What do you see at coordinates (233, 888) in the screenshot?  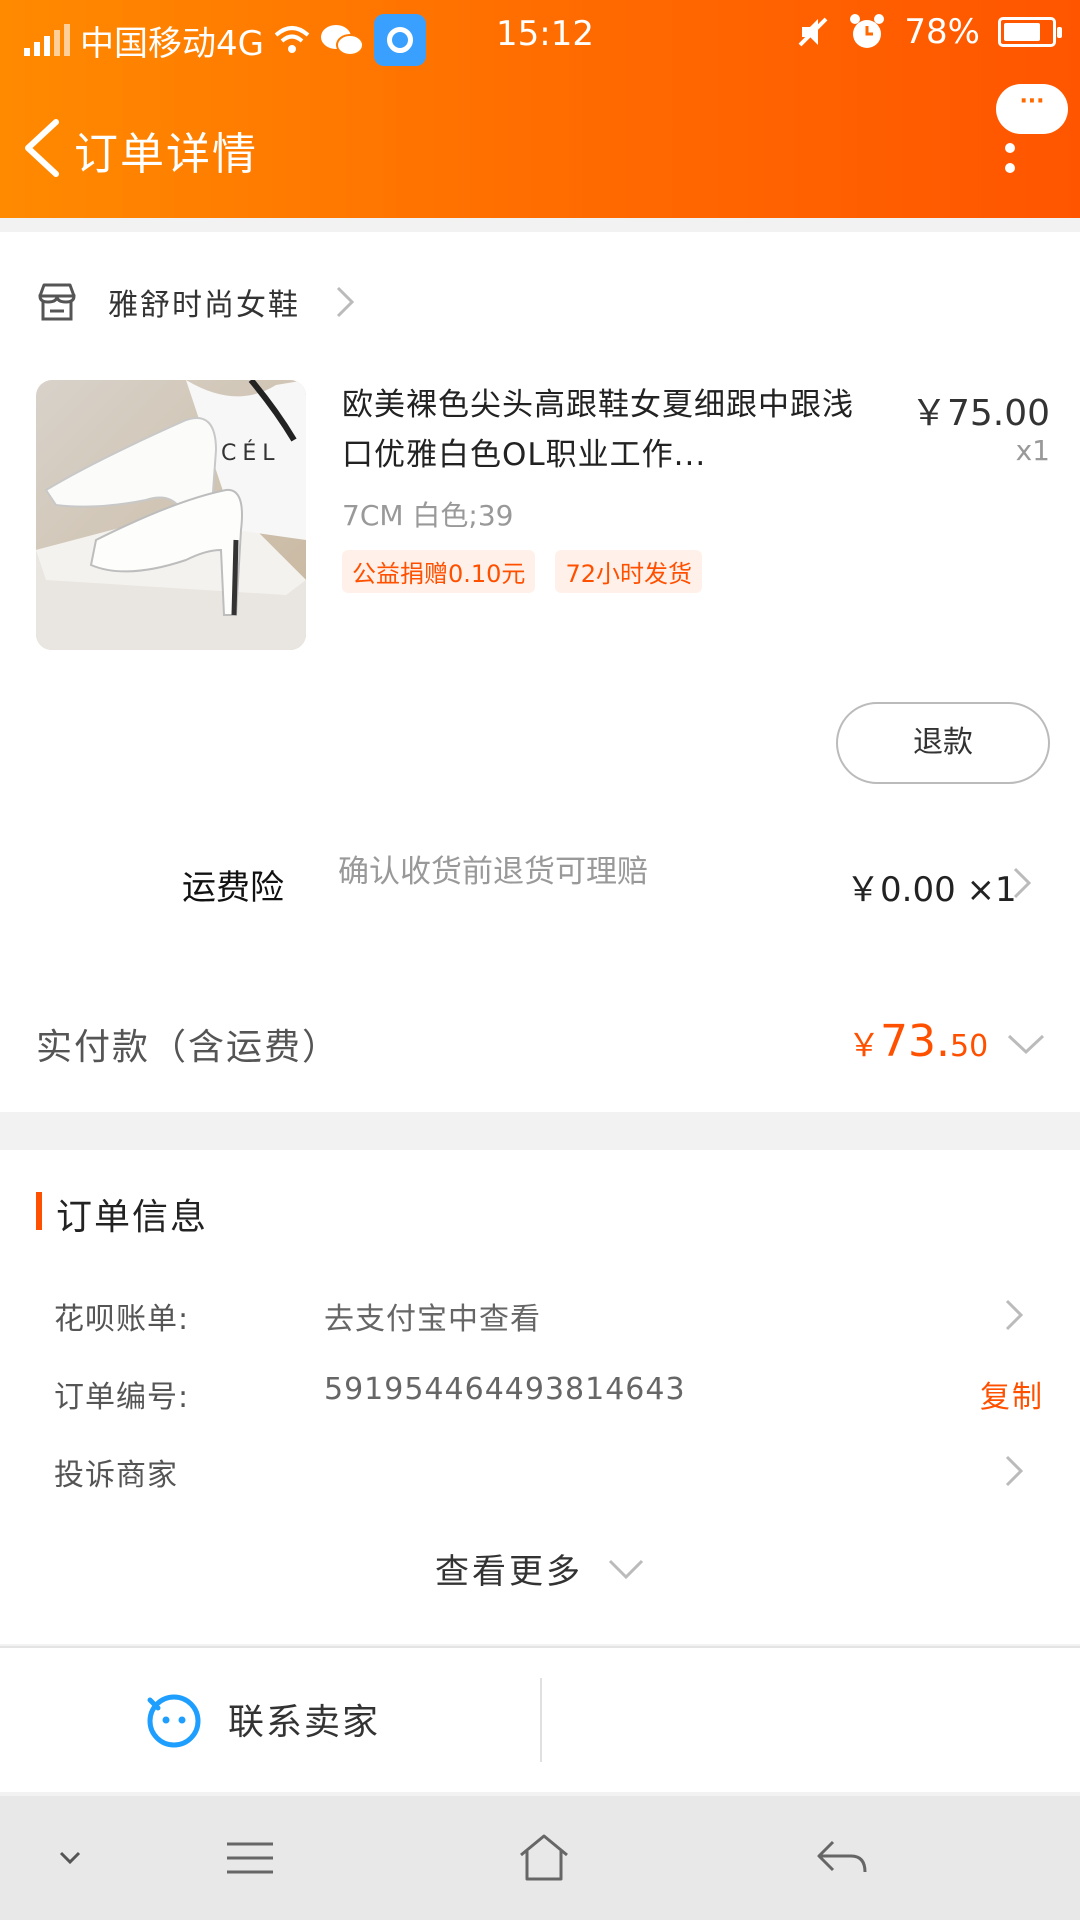 I see `shipping-insurance-label: 运费险` at bounding box center [233, 888].